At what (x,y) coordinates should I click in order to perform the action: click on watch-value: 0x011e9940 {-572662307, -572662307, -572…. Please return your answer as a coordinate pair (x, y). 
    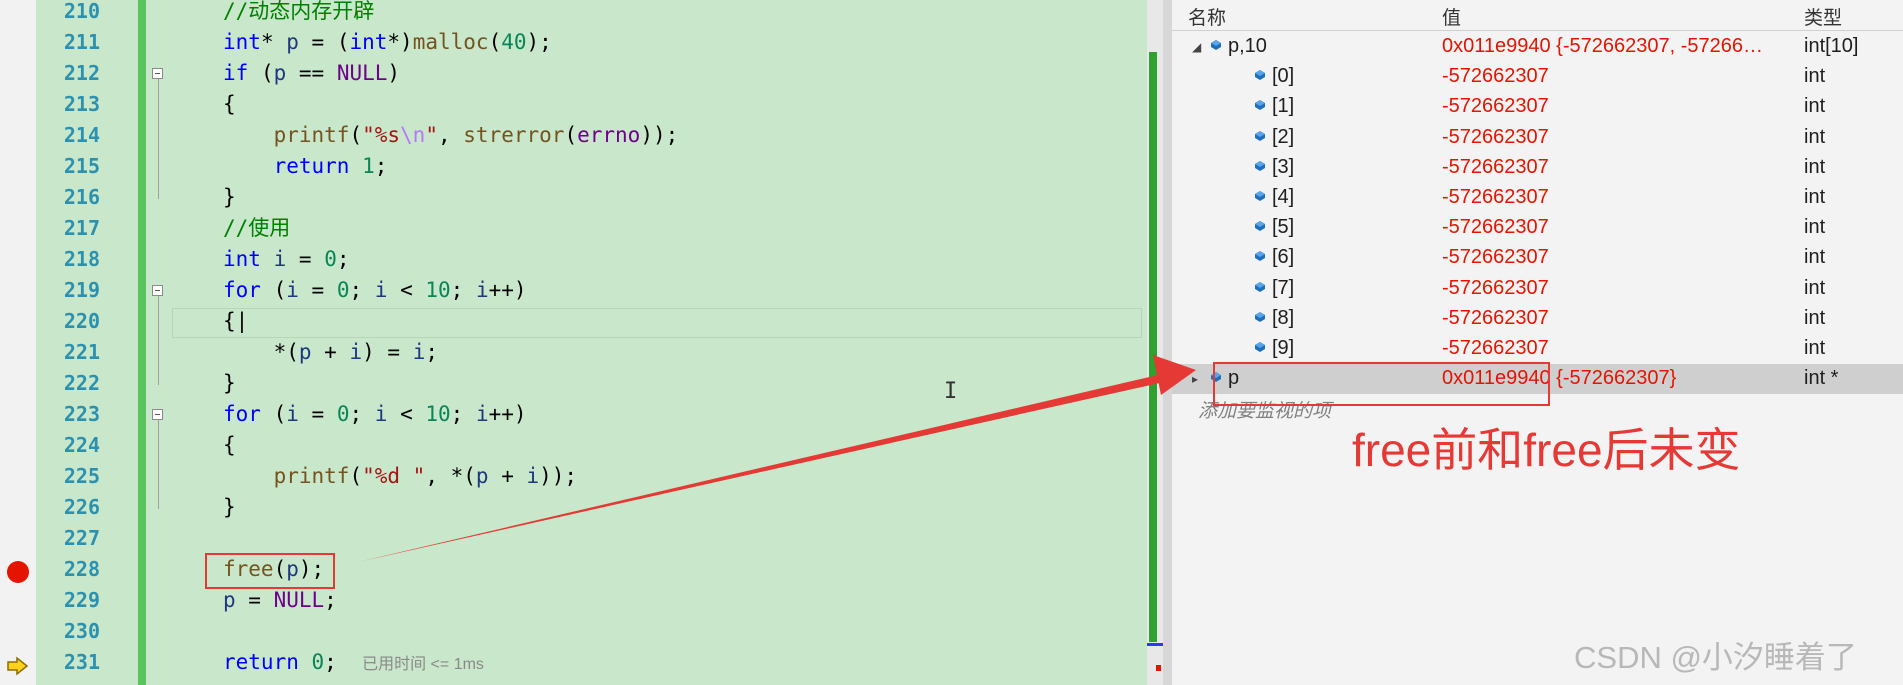
    Looking at the image, I should click on (1607, 46).